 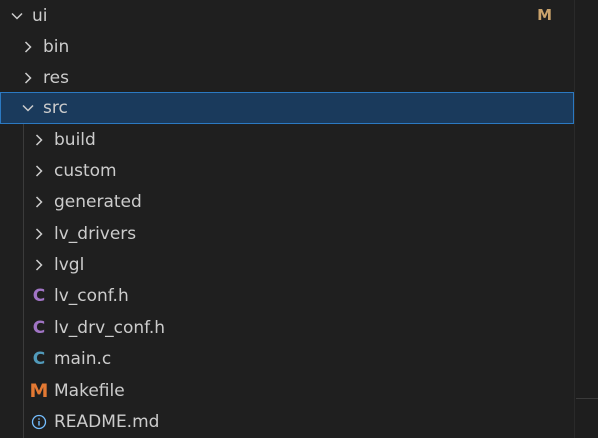 What do you see at coordinates (95, 233) in the screenshot?
I see `folder-label: lv_drivers` at bounding box center [95, 233].